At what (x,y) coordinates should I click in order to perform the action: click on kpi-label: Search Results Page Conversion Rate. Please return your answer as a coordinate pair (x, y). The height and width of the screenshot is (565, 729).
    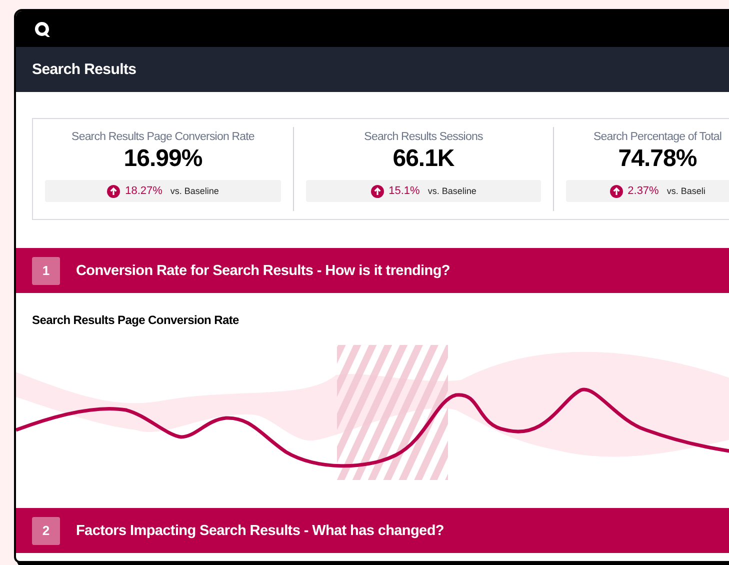
    Looking at the image, I should click on (163, 137).